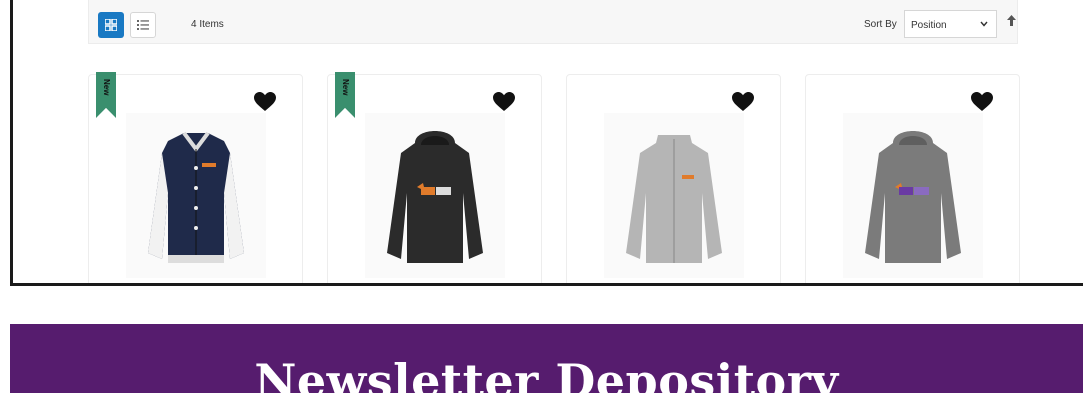 This screenshot has height=393, width=1083. I want to click on listing-toolbar: 4 Items Sort By Position, so click(553, 22).